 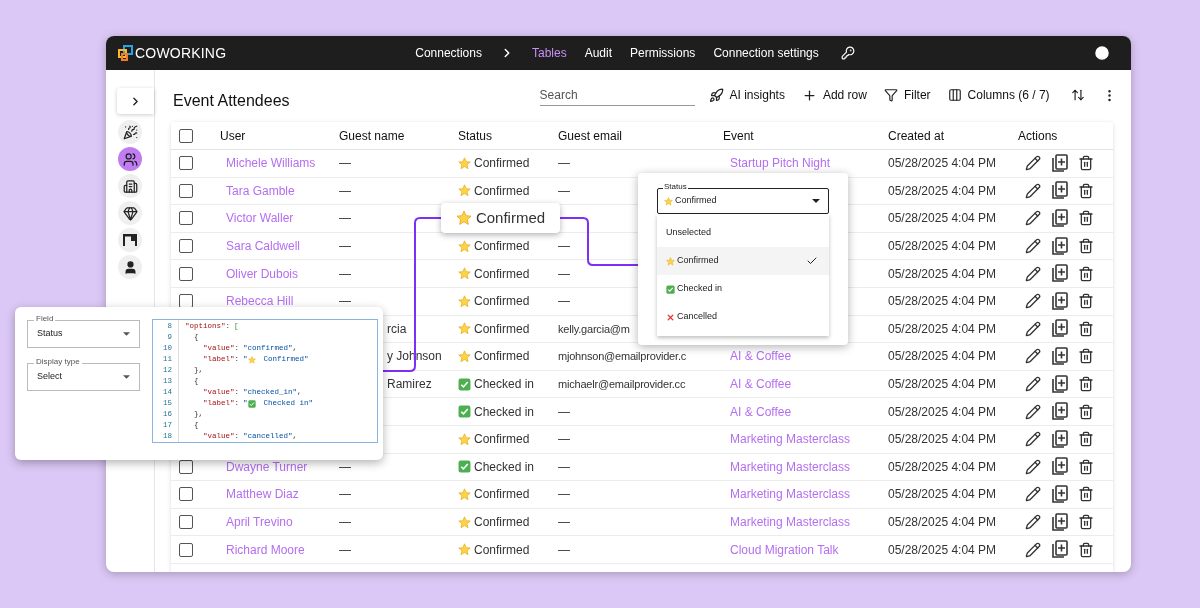 I want to click on user-link: Dwayne Turner, so click(x=267, y=466).